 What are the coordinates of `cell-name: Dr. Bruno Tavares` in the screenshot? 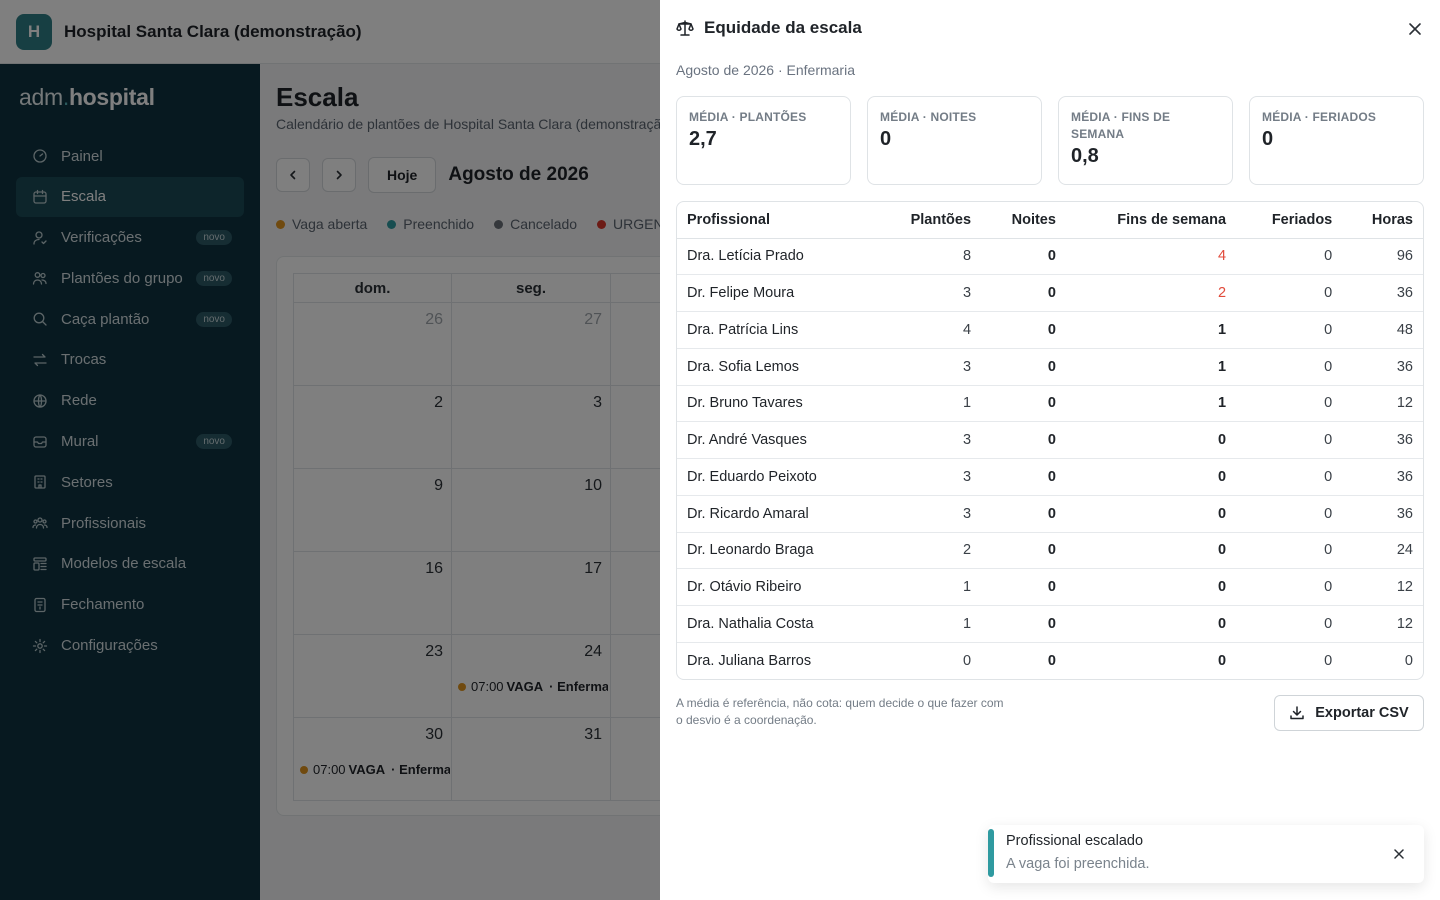 It's located at (776, 404).